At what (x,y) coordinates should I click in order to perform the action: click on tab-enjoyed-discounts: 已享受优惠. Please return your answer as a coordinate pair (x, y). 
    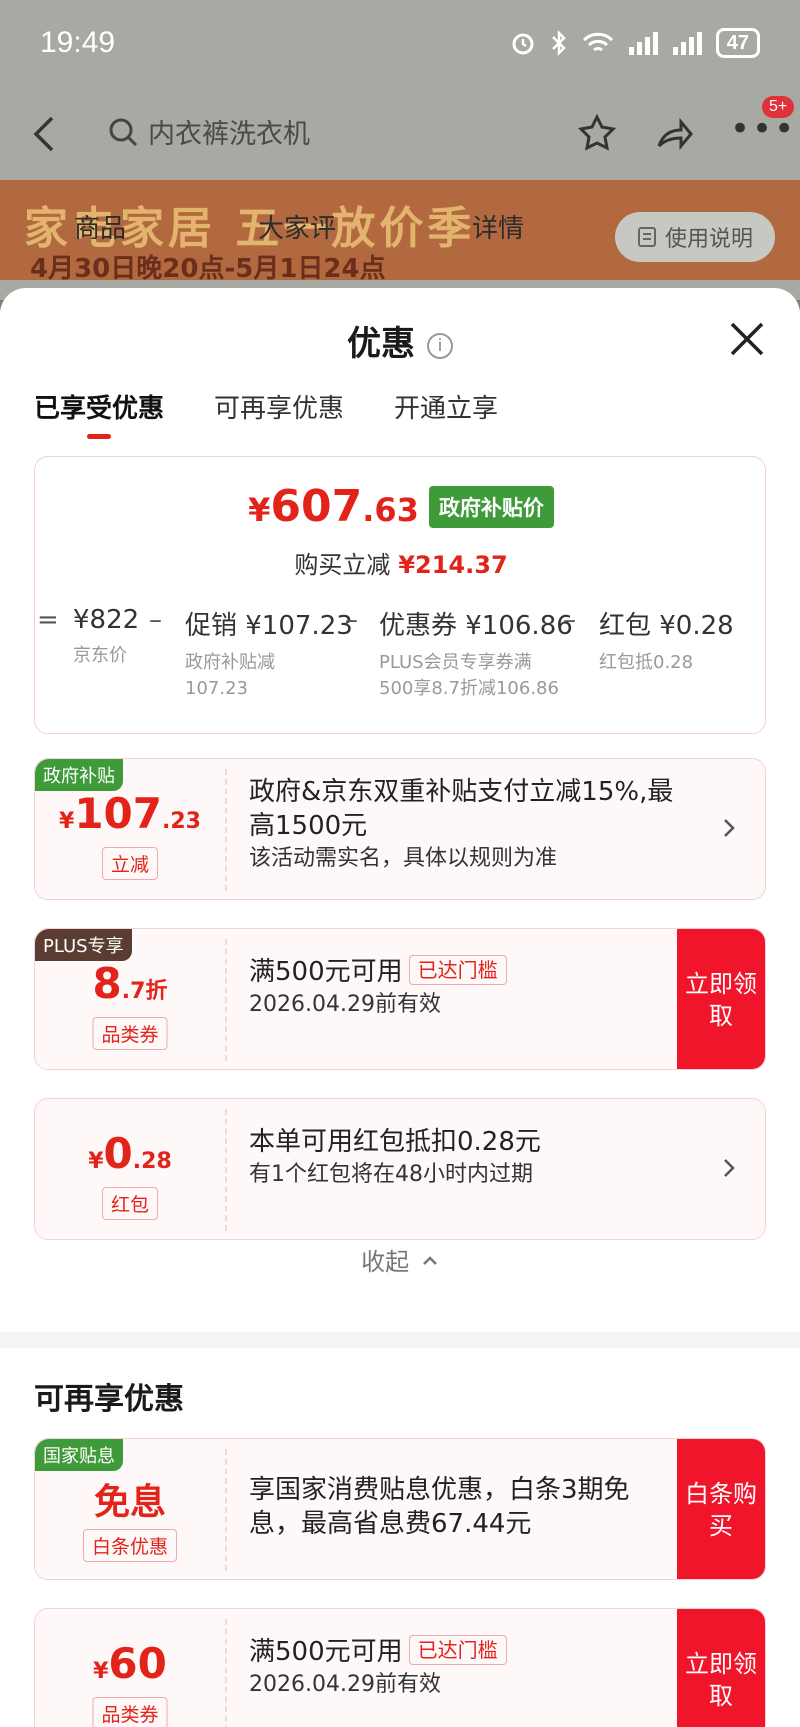
    Looking at the image, I should click on (99, 413).